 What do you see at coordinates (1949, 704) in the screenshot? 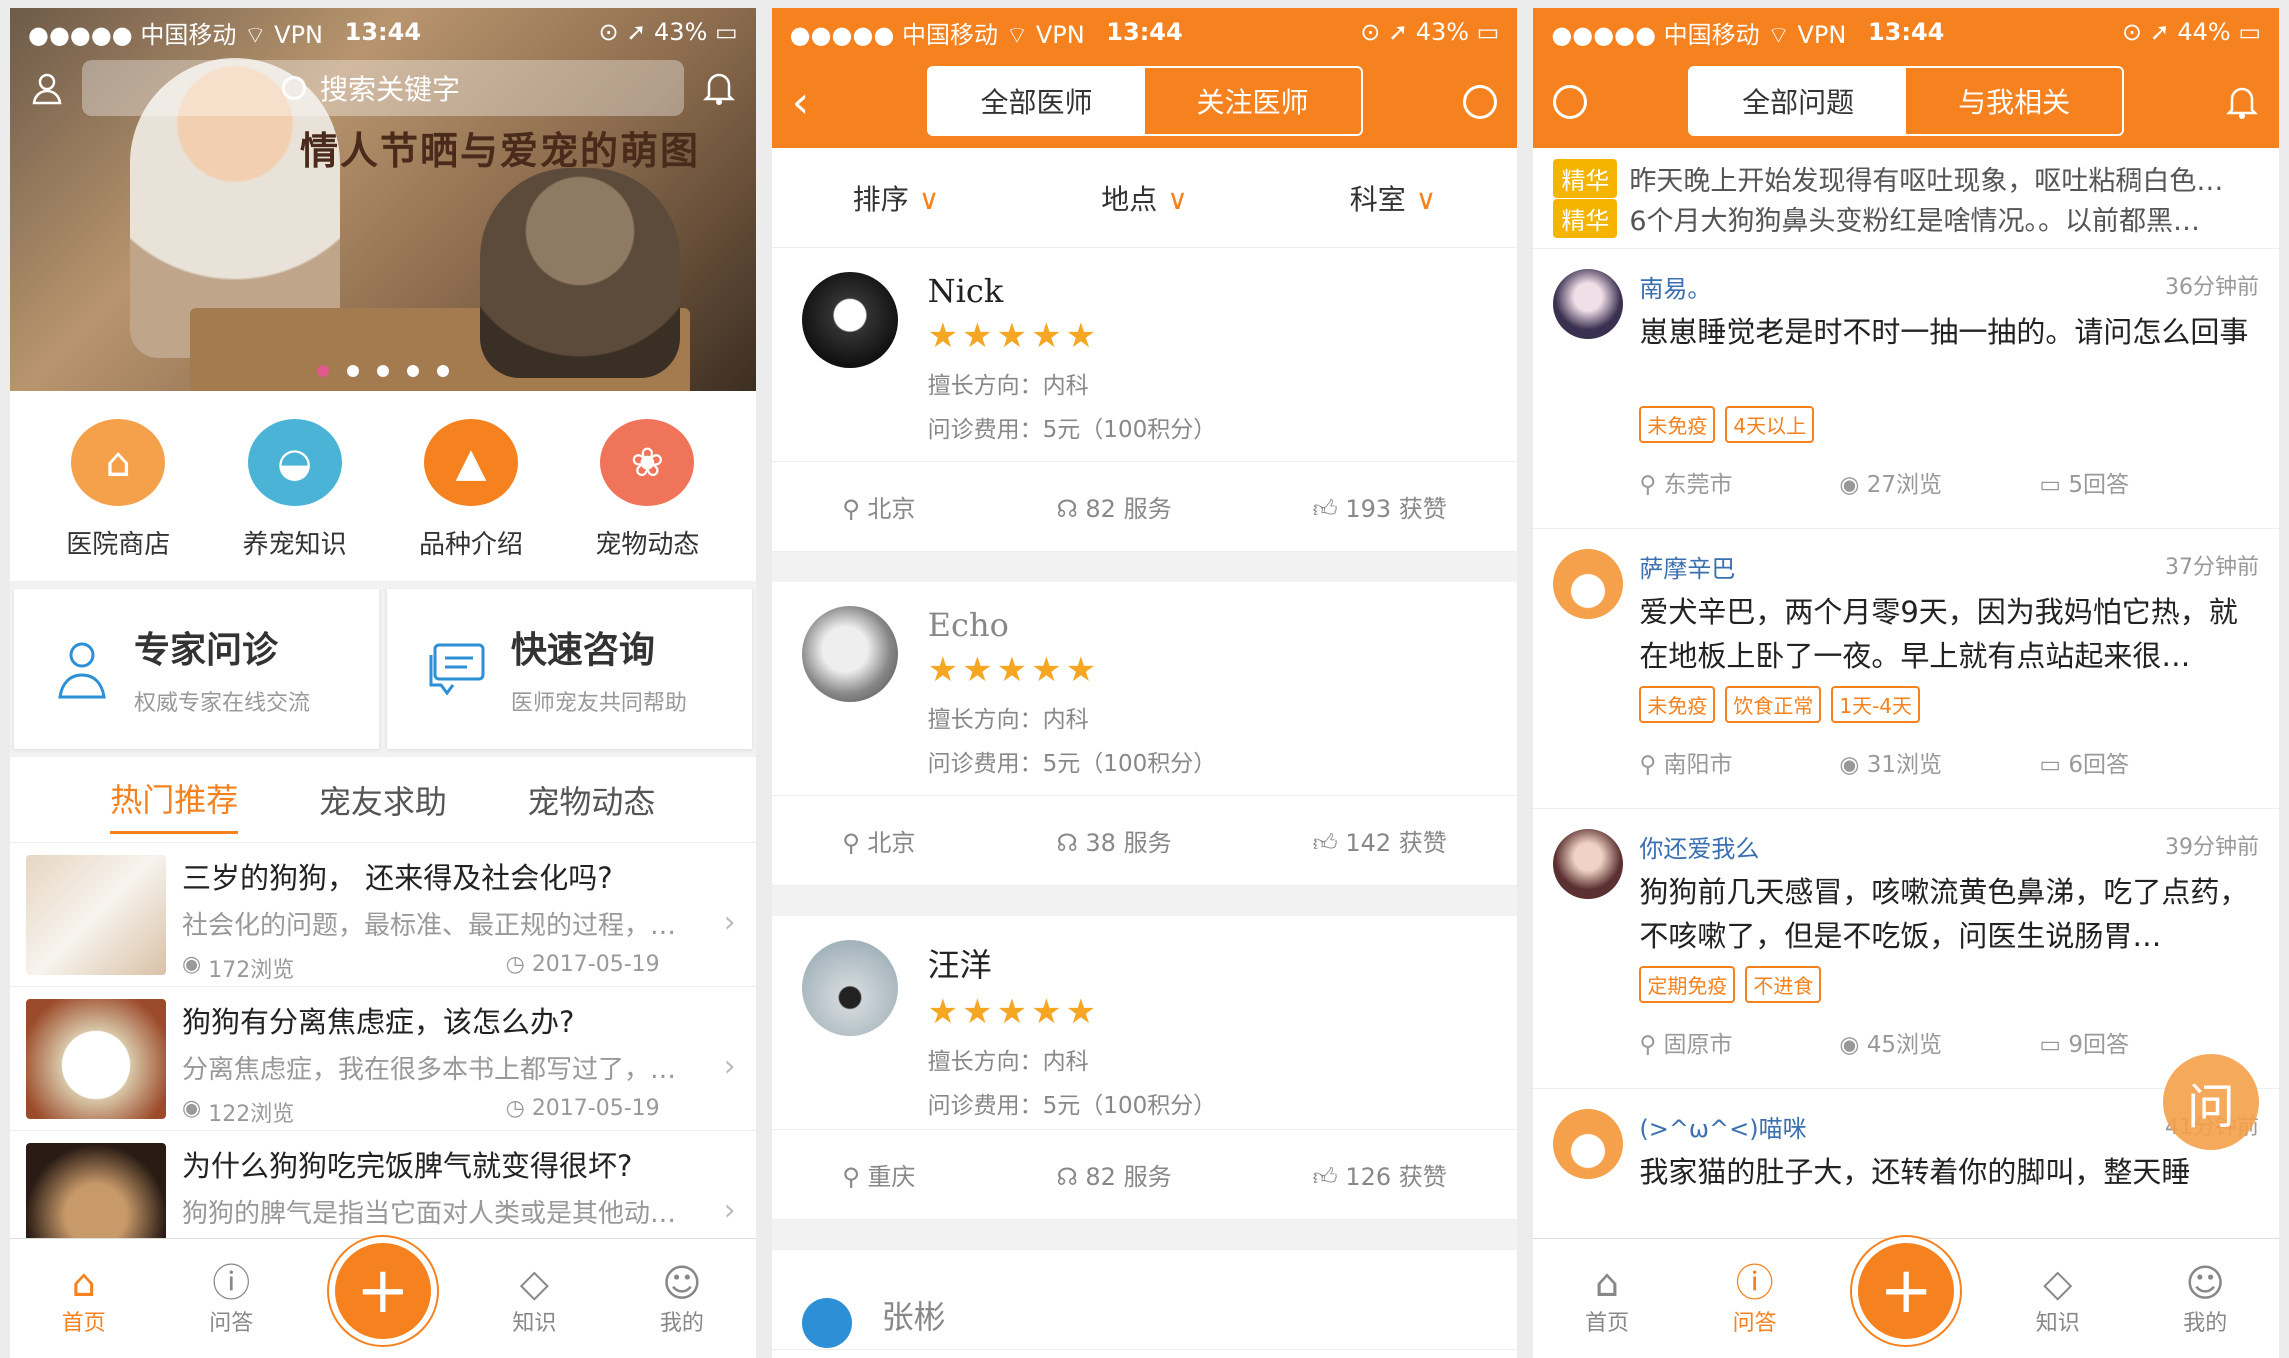
I see `question-tags: 未免疫 饮食正常 1天-4天` at bounding box center [1949, 704].